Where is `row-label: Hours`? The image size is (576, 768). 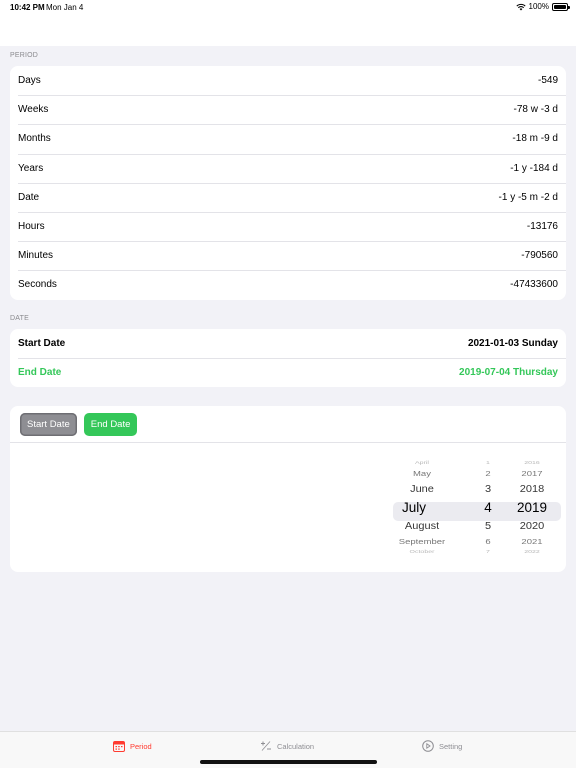
row-label: Hours is located at coordinates (31, 227).